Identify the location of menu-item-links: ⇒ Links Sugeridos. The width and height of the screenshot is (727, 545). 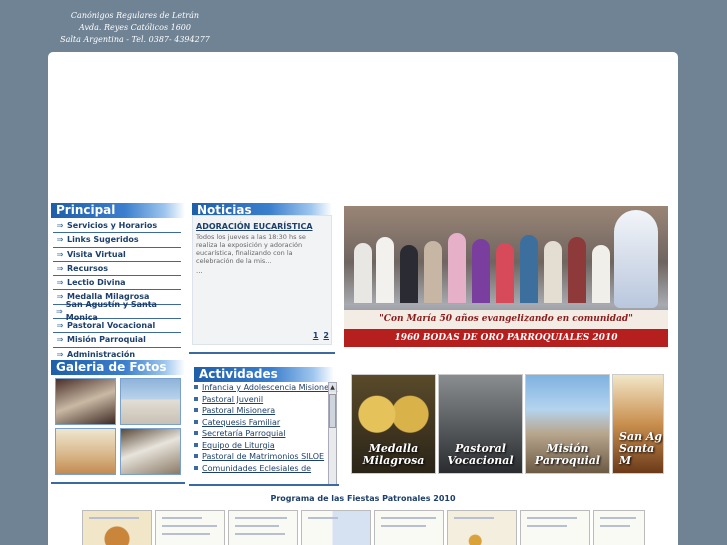
(117, 240).